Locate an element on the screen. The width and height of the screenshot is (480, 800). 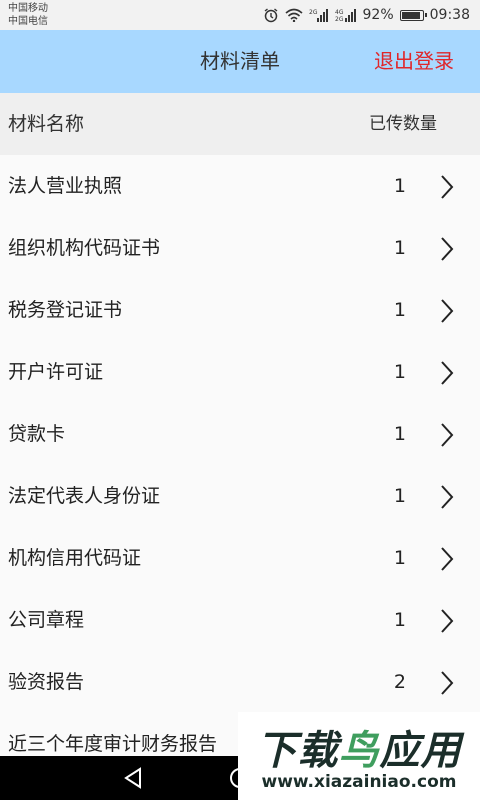
back-icon is located at coordinates (133, 778).